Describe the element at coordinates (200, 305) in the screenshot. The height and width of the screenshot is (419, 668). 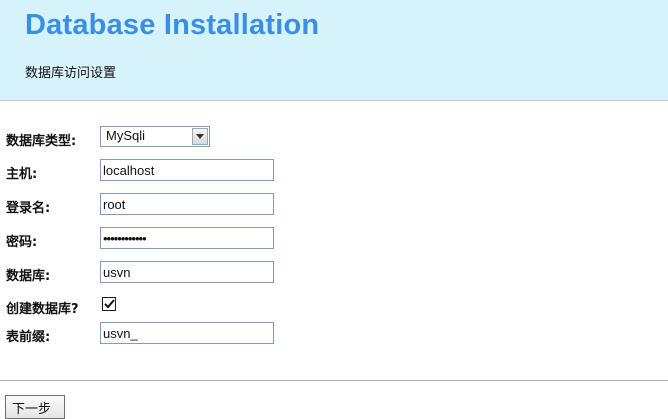
I see `row-create-db: 创建数据库?` at that location.